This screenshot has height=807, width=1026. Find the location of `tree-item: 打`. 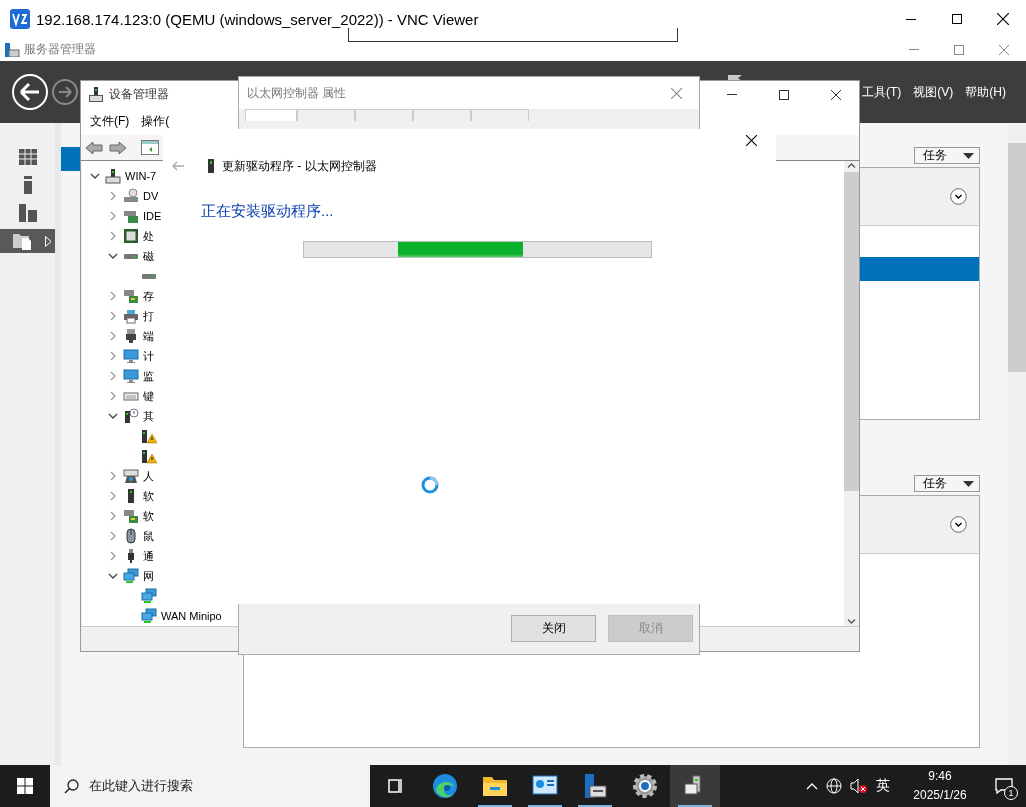

tree-item: 打 is located at coordinates (148, 316).